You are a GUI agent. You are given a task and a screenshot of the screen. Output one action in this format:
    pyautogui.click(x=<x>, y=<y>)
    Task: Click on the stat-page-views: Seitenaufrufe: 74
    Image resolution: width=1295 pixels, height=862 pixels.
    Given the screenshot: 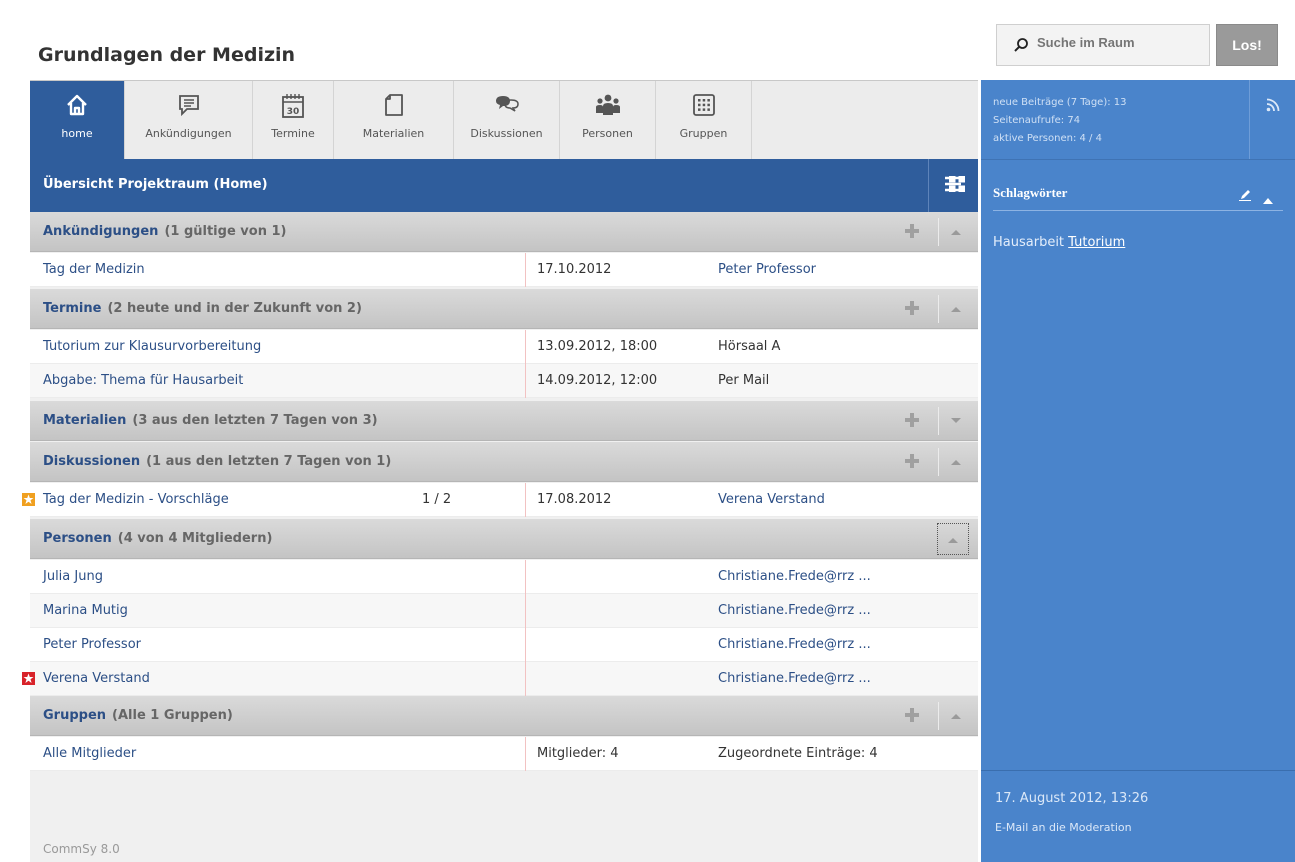 What is the action you would take?
    pyautogui.click(x=1037, y=120)
    